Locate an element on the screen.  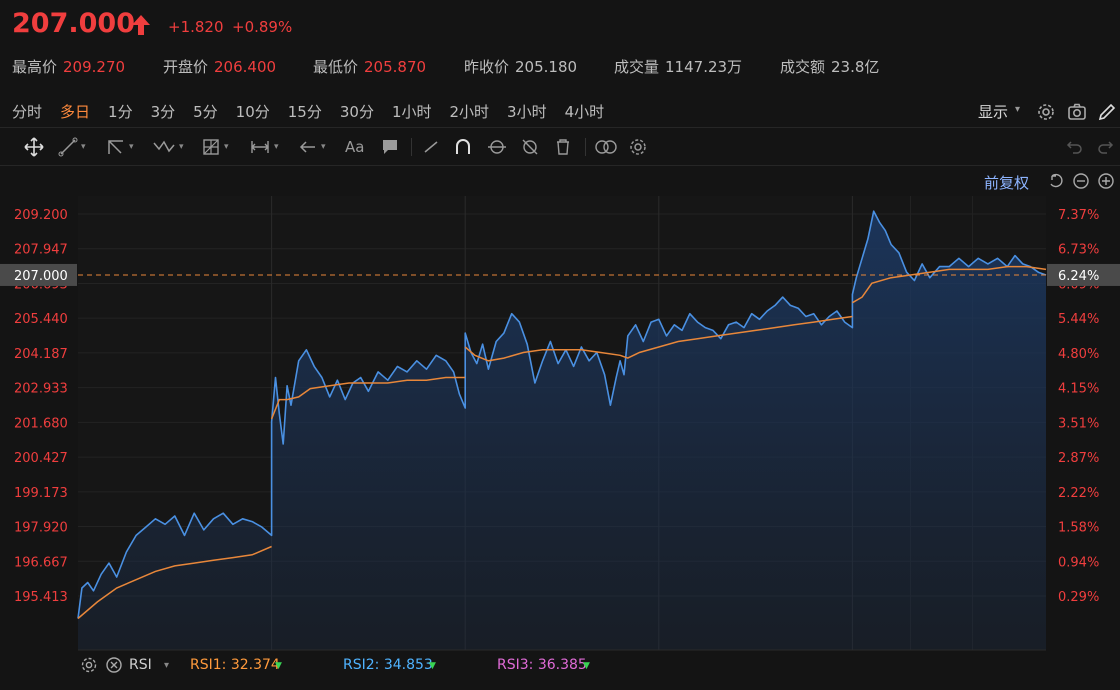
note-tool is located at coordinates (390, 147).